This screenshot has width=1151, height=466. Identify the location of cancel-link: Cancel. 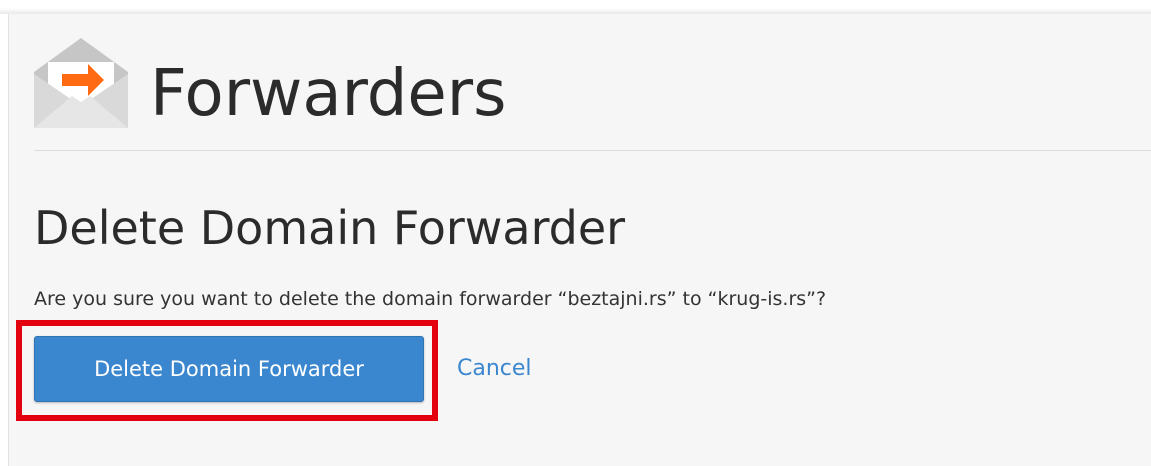
(494, 369).